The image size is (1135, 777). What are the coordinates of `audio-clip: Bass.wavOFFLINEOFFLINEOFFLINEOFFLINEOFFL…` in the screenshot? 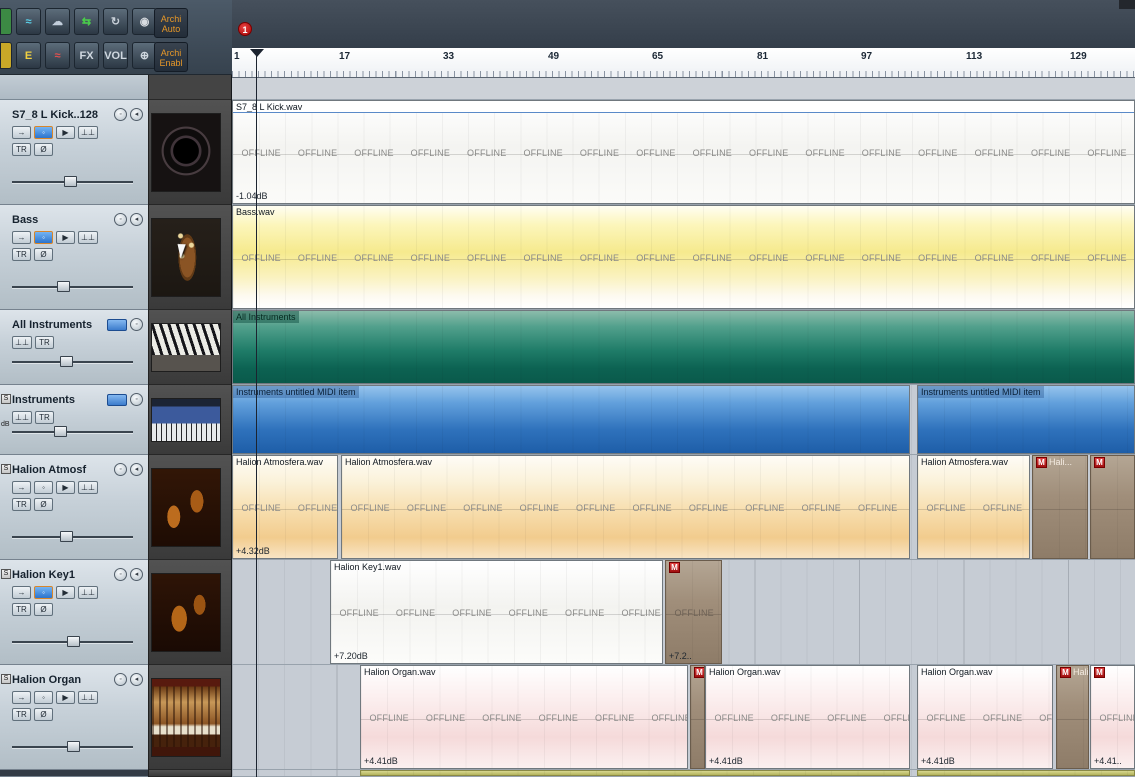 It's located at (683, 257).